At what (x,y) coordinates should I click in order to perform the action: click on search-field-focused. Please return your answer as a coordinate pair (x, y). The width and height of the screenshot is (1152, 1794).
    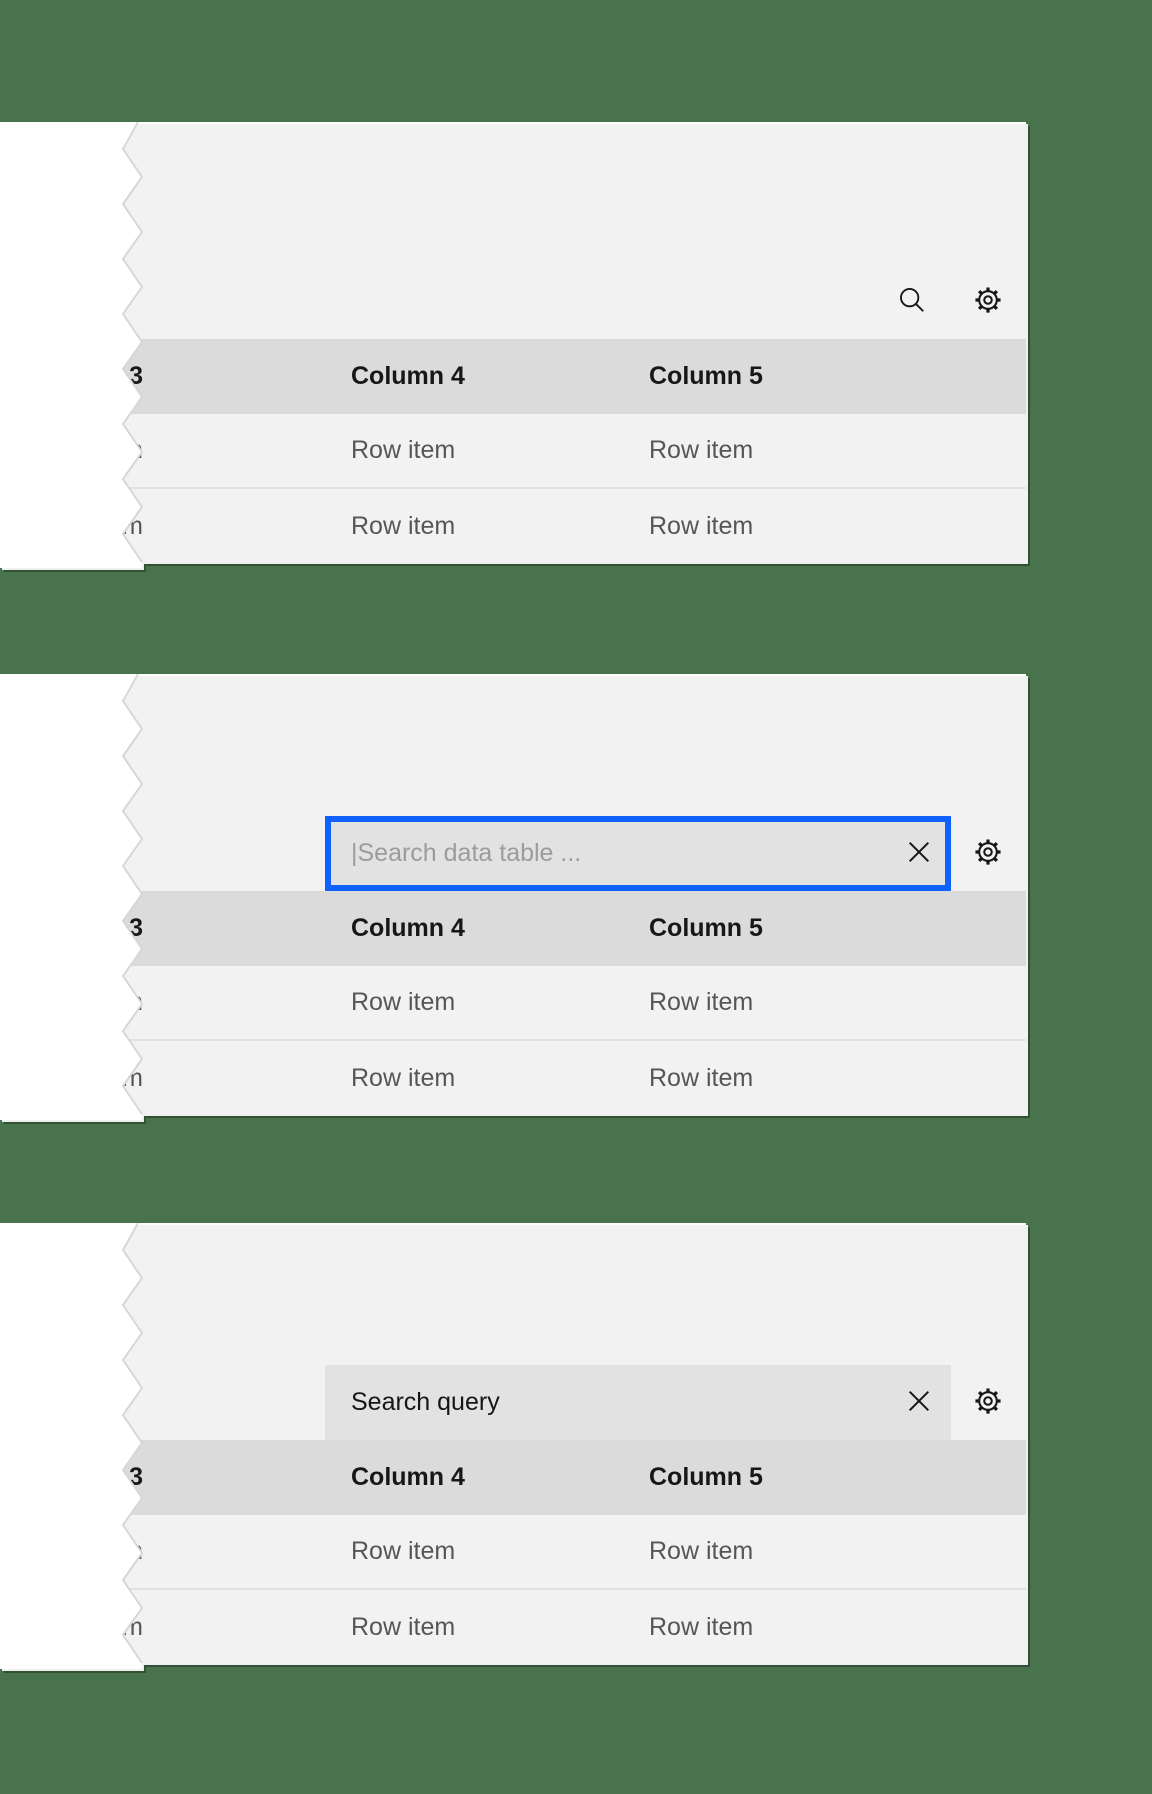
    Looking at the image, I should click on (638, 853).